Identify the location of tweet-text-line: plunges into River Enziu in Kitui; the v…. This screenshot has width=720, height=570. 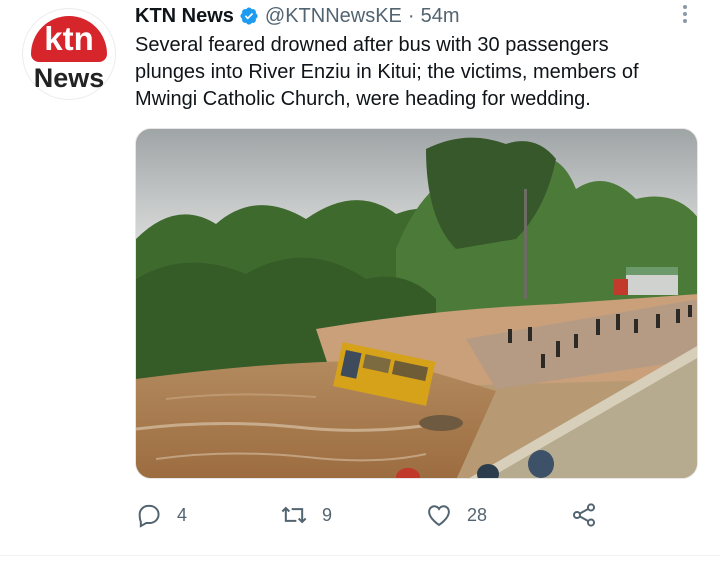
(387, 72).